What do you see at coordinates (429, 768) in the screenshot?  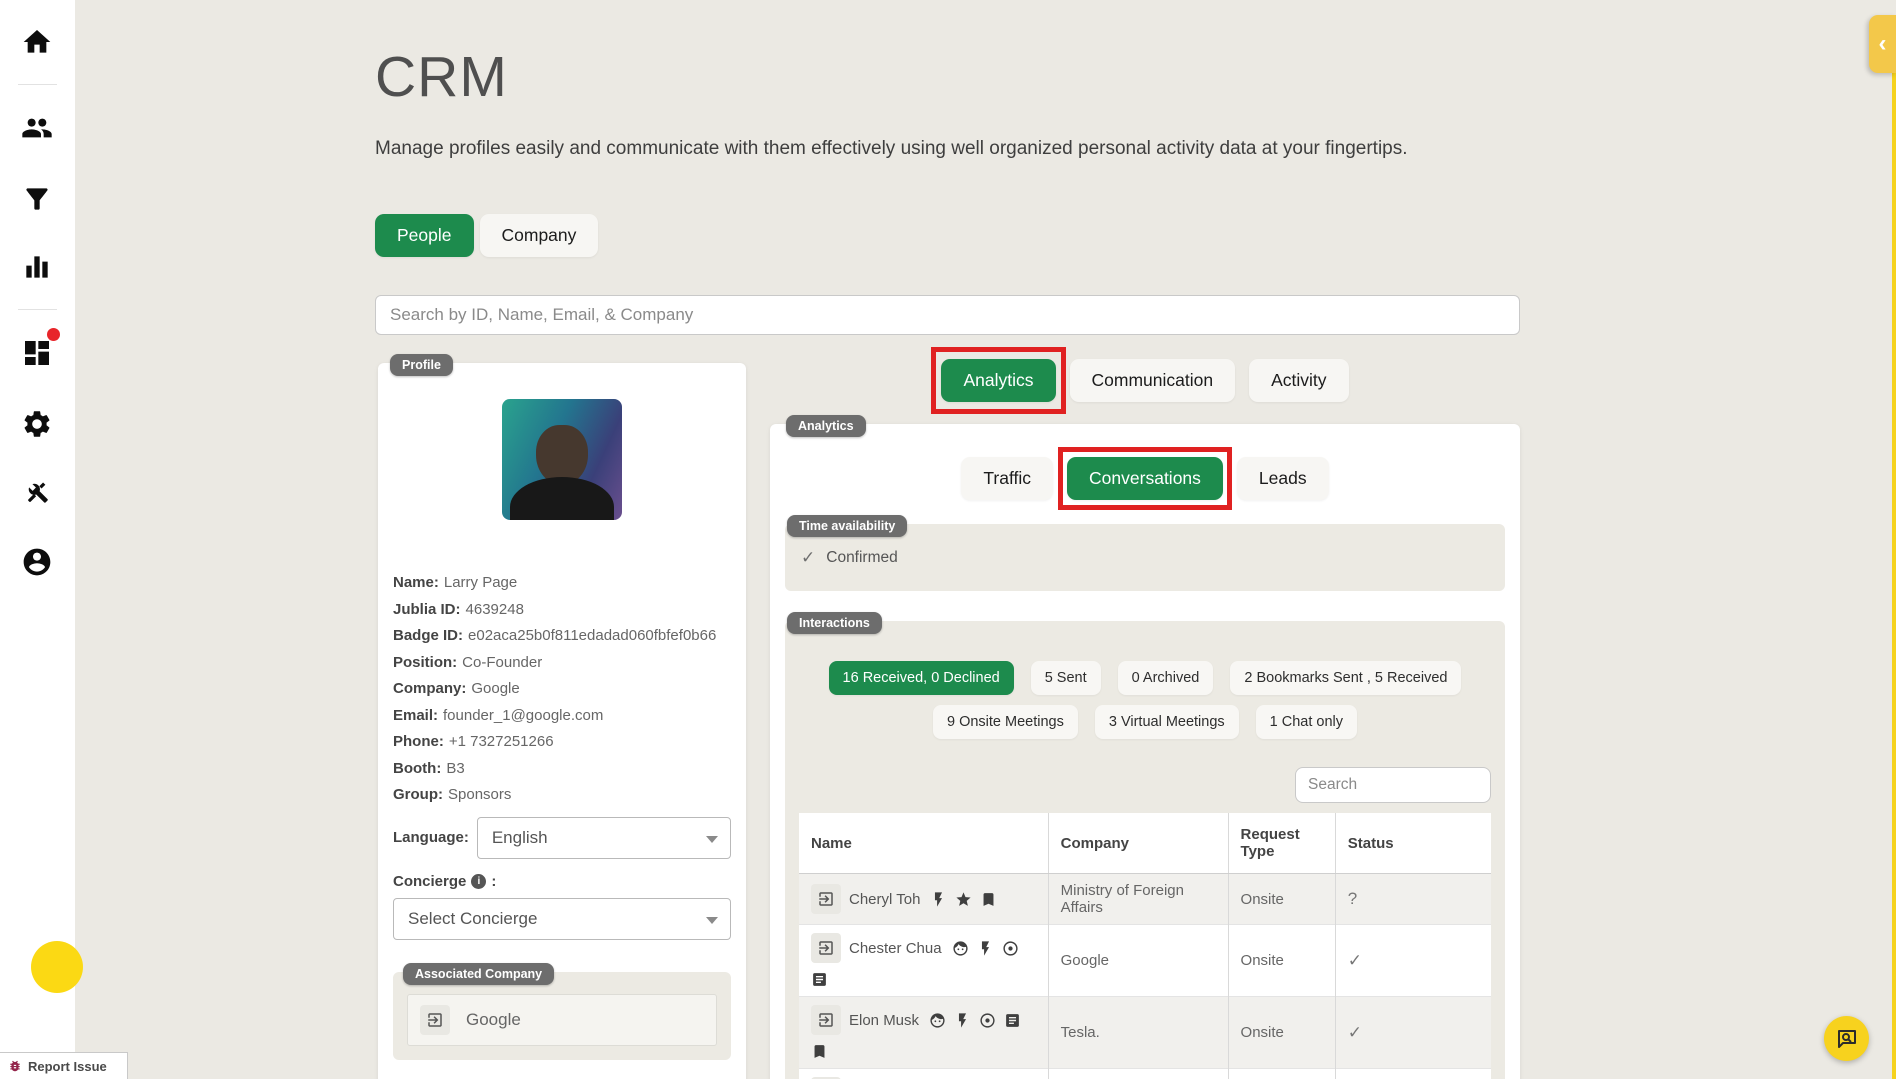 I see `field-booth: Booth: B3` at bounding box center [429, 768].